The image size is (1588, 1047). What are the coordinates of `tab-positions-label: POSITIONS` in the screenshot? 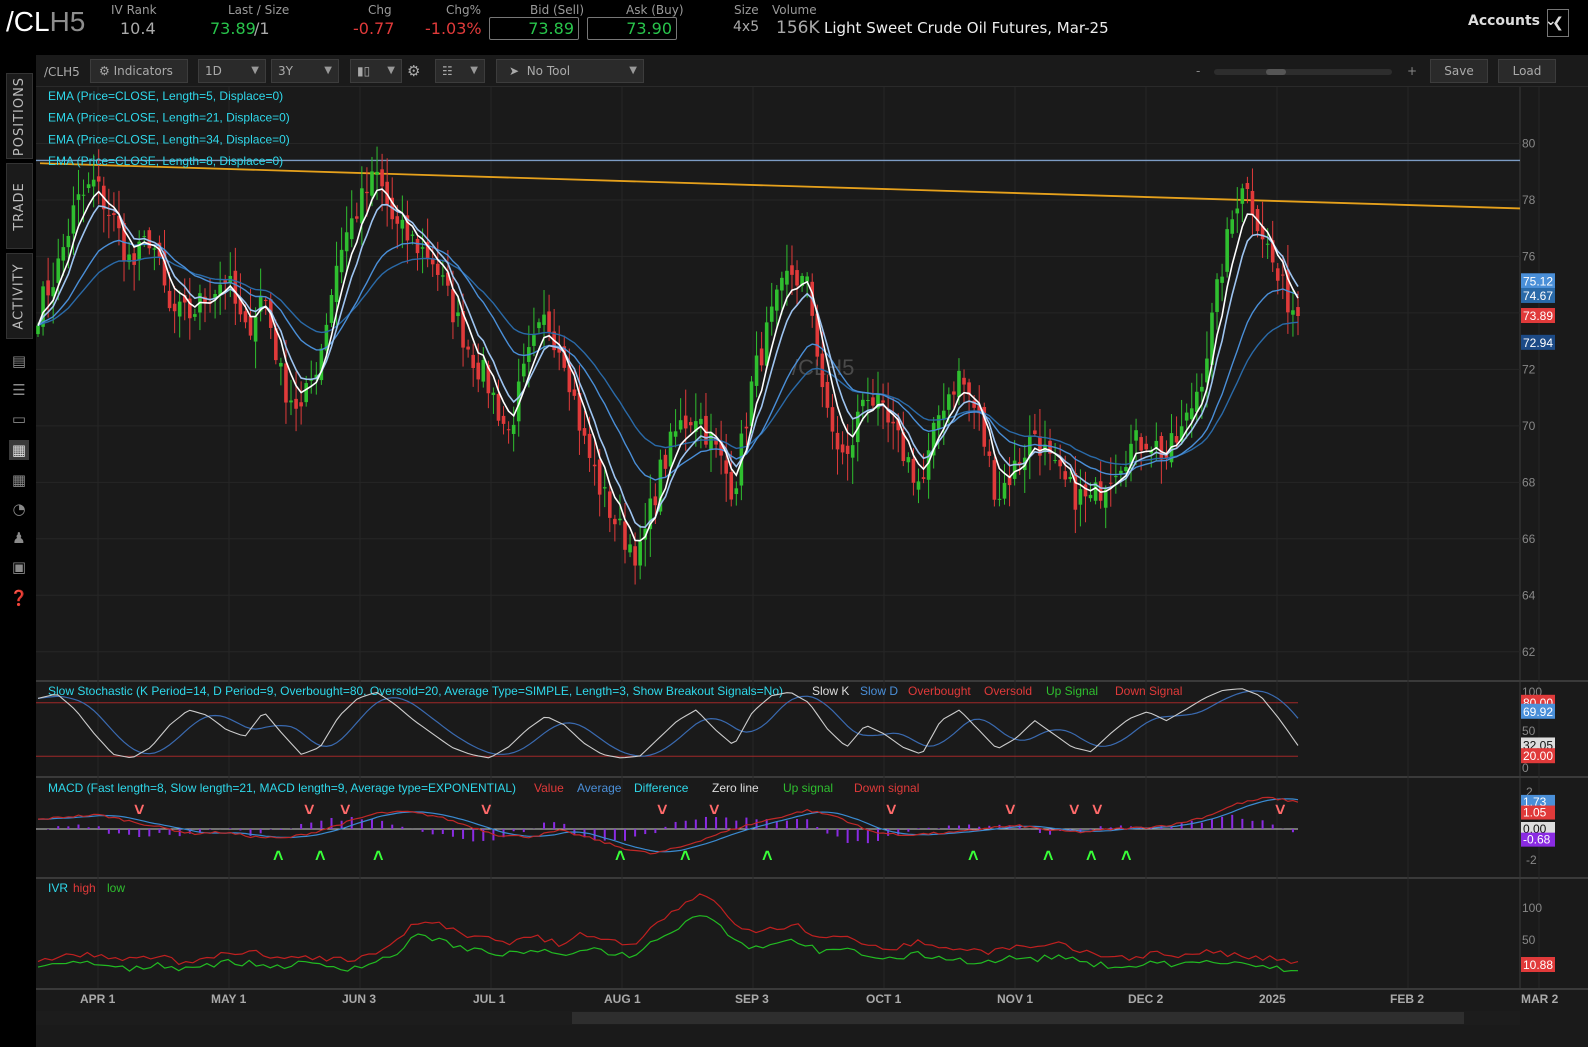 It's located at (19, 116).